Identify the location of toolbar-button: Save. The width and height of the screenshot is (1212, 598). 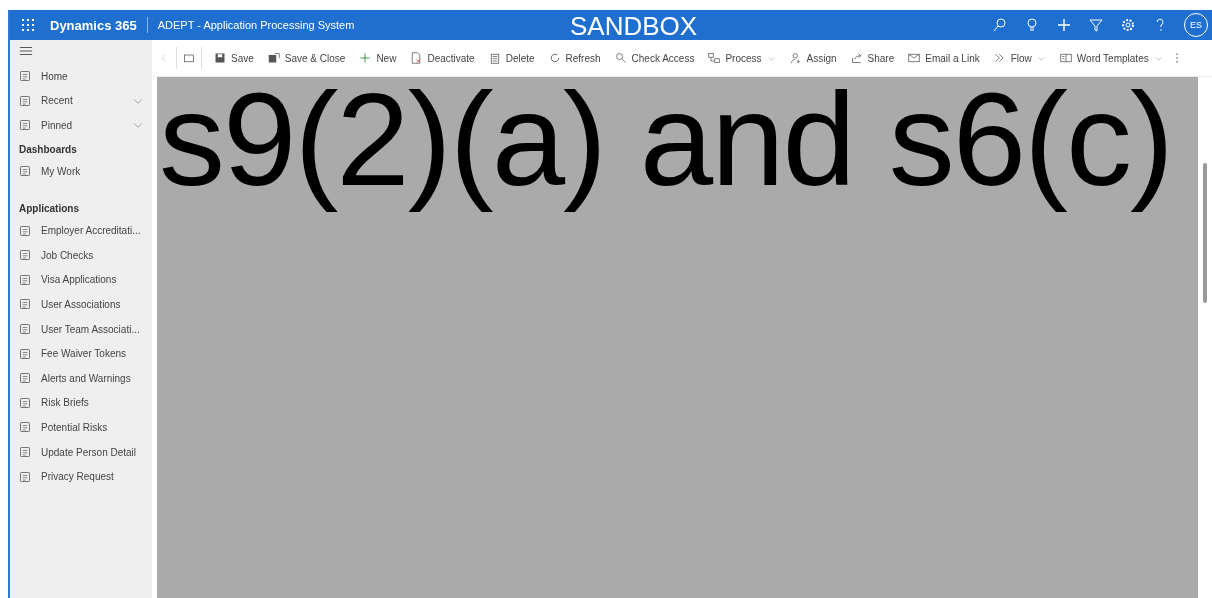
(234, 58).